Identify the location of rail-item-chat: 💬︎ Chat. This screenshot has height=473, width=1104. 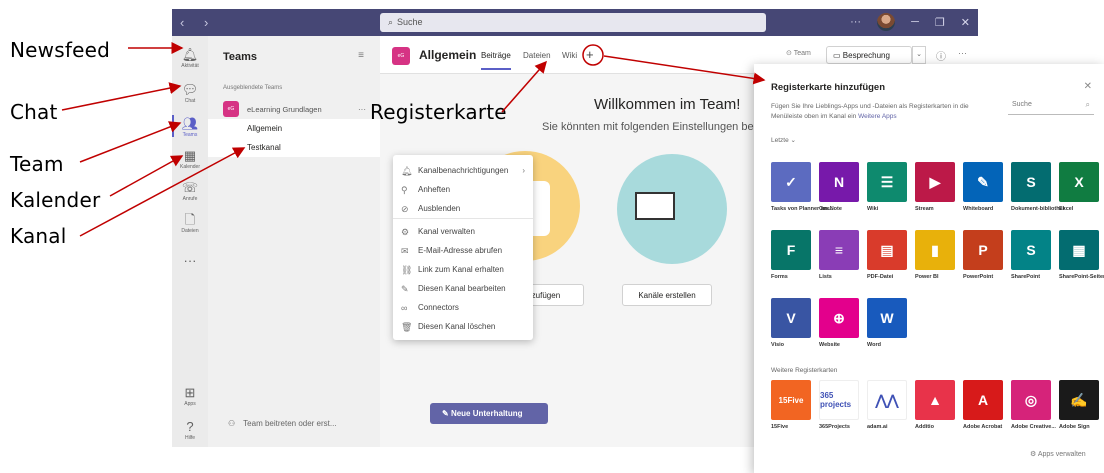
(190, 94).